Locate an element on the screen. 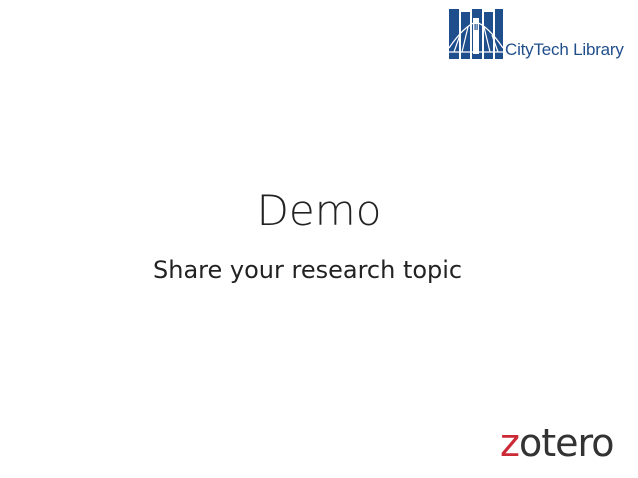 The image size is (638, 478). zotero-logo-icon: zotero is located at coordinates (557, 443).